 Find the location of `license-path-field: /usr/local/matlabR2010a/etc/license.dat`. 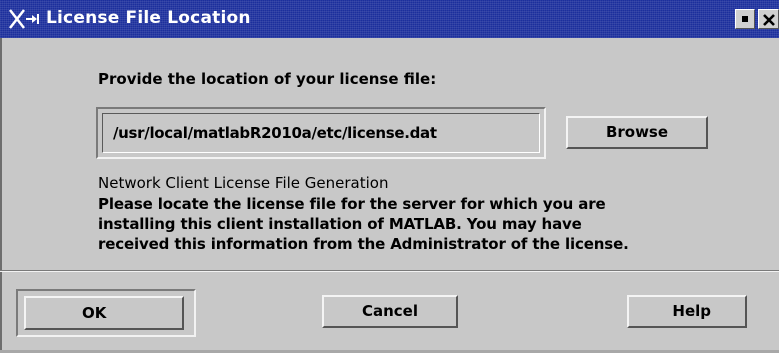

license-path-field: /usr/local/matlabR2010a/etc/license.dat is located at coordinates (321, 133).